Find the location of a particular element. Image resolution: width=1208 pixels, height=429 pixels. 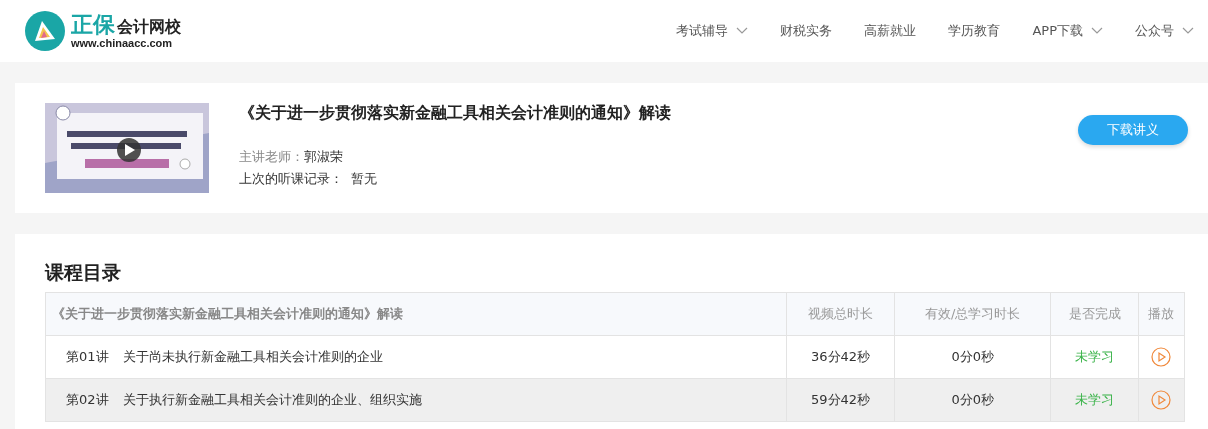

logo-name: 会计网校 is located at coordinates (149, 27).